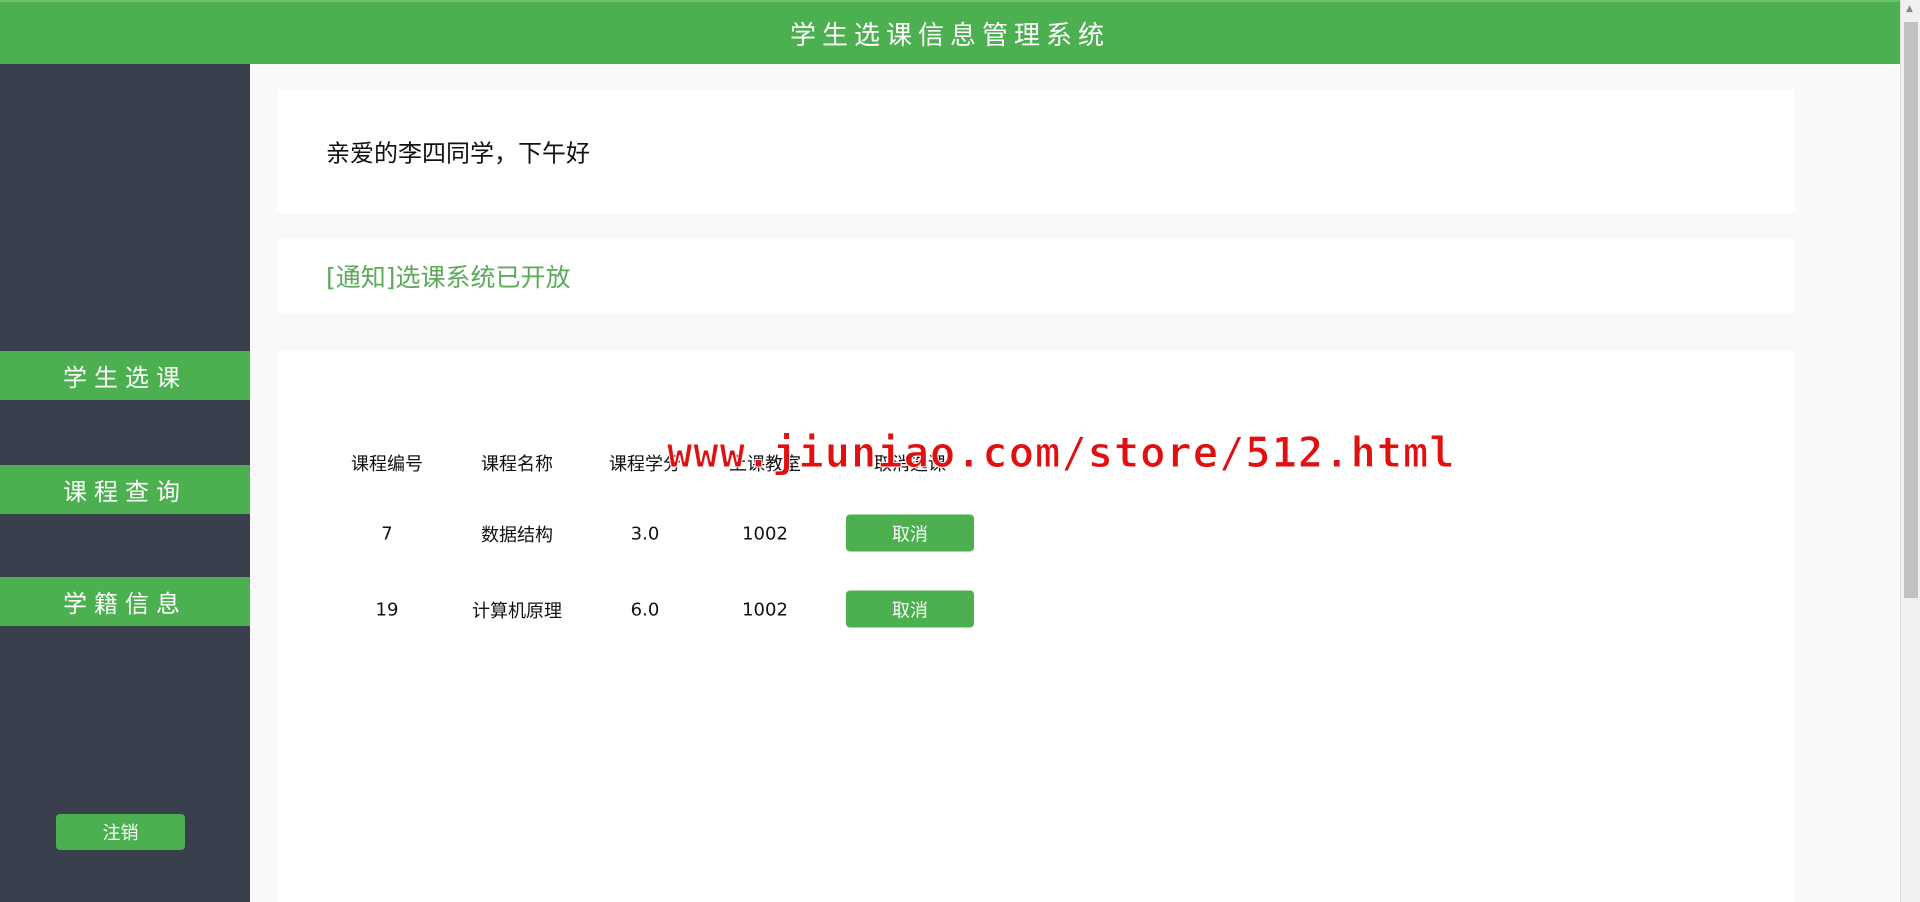 The width and height of the screenshot is (1920, 902). Describe the element at coordinates (645, 534) in the screenshot. I see `course-credit: 3.0` at that location.